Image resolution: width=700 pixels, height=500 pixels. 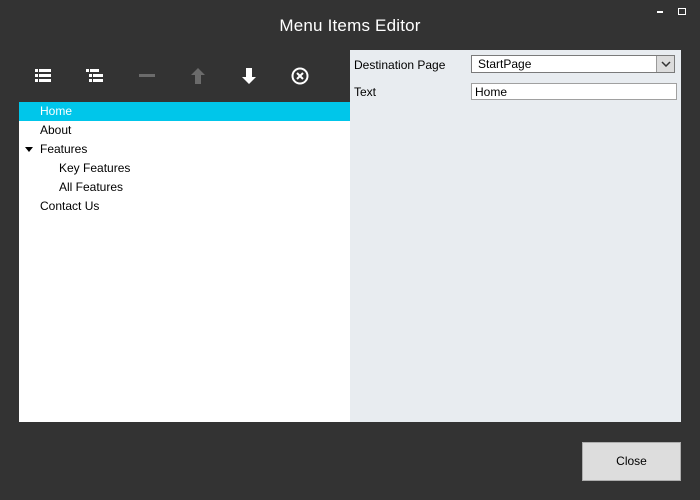 I want to click on tree-item-all-features: All Features, so click(x=184, y=187).